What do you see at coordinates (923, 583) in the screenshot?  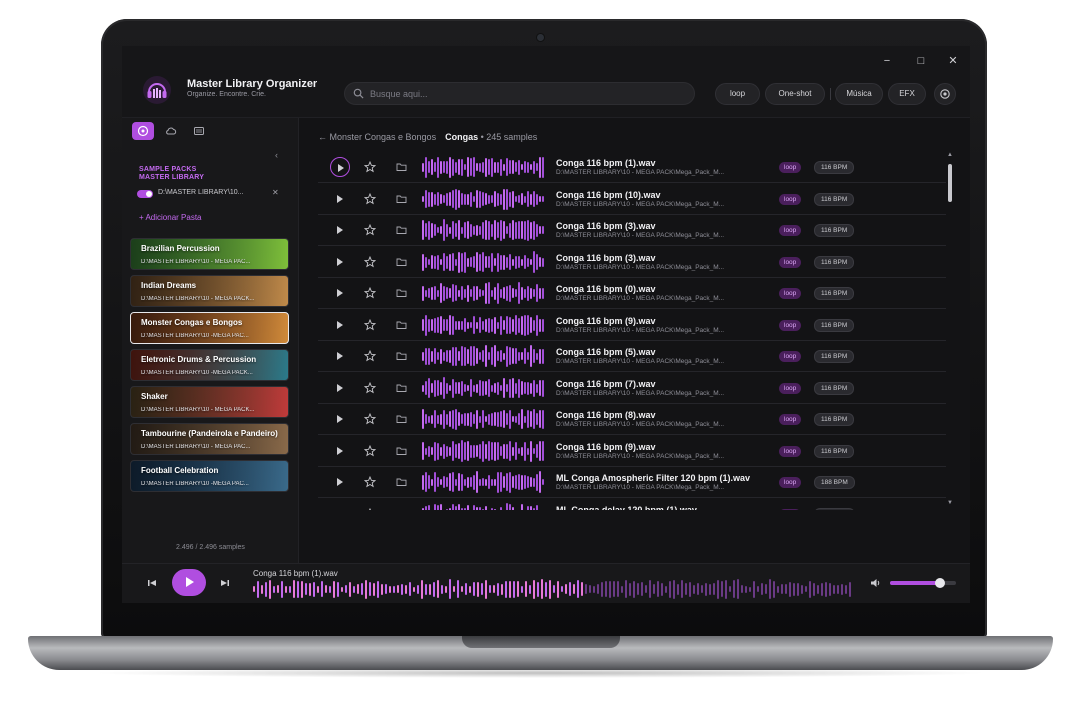 I see `volume-slider` at bounding box center [923, 583].